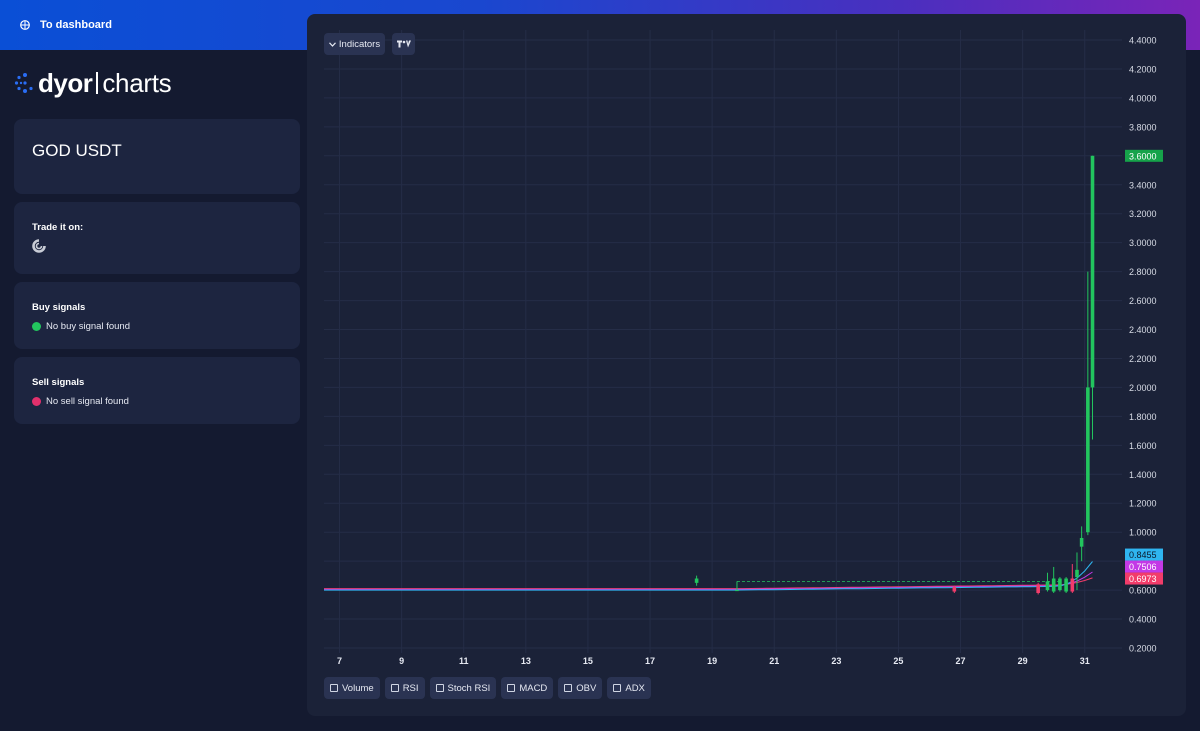 The width and height of the screenshot is (1200, 731). Describe the element at coordinates (1143, 567) in the screenshot. I see `ma-badge-label: 0.7506` at that location.